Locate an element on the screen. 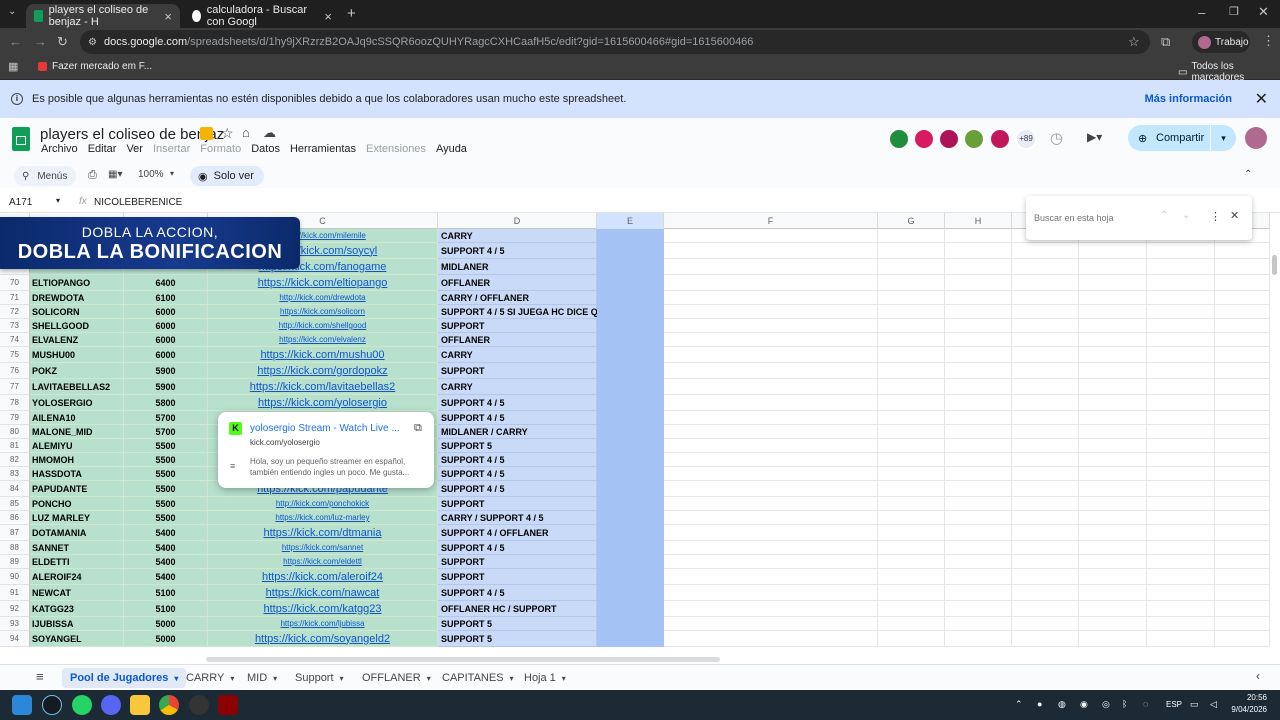 The width and height of the screenshot is (1280, 720). collapse-toolbar-icon: ⌃ is located at coordinates (1248, 174).